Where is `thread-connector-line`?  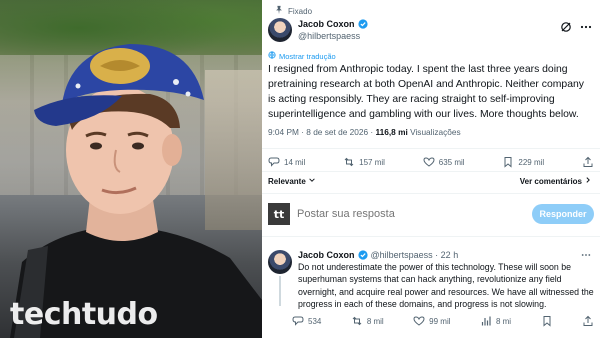 thread-connector-line is located at coordinates (280, 291).